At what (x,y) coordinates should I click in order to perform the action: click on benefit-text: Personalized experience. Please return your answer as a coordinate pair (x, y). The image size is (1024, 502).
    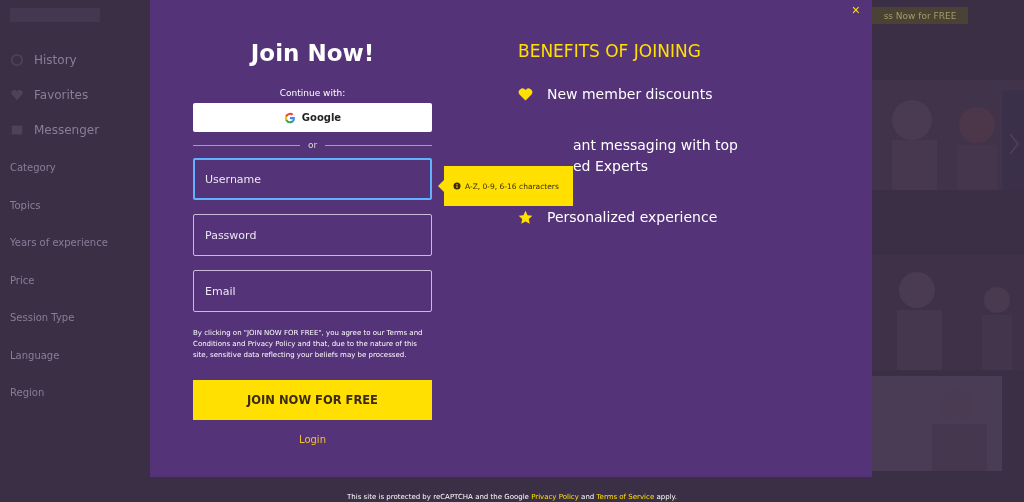
    Looking at the image, I should click on (632, 217).